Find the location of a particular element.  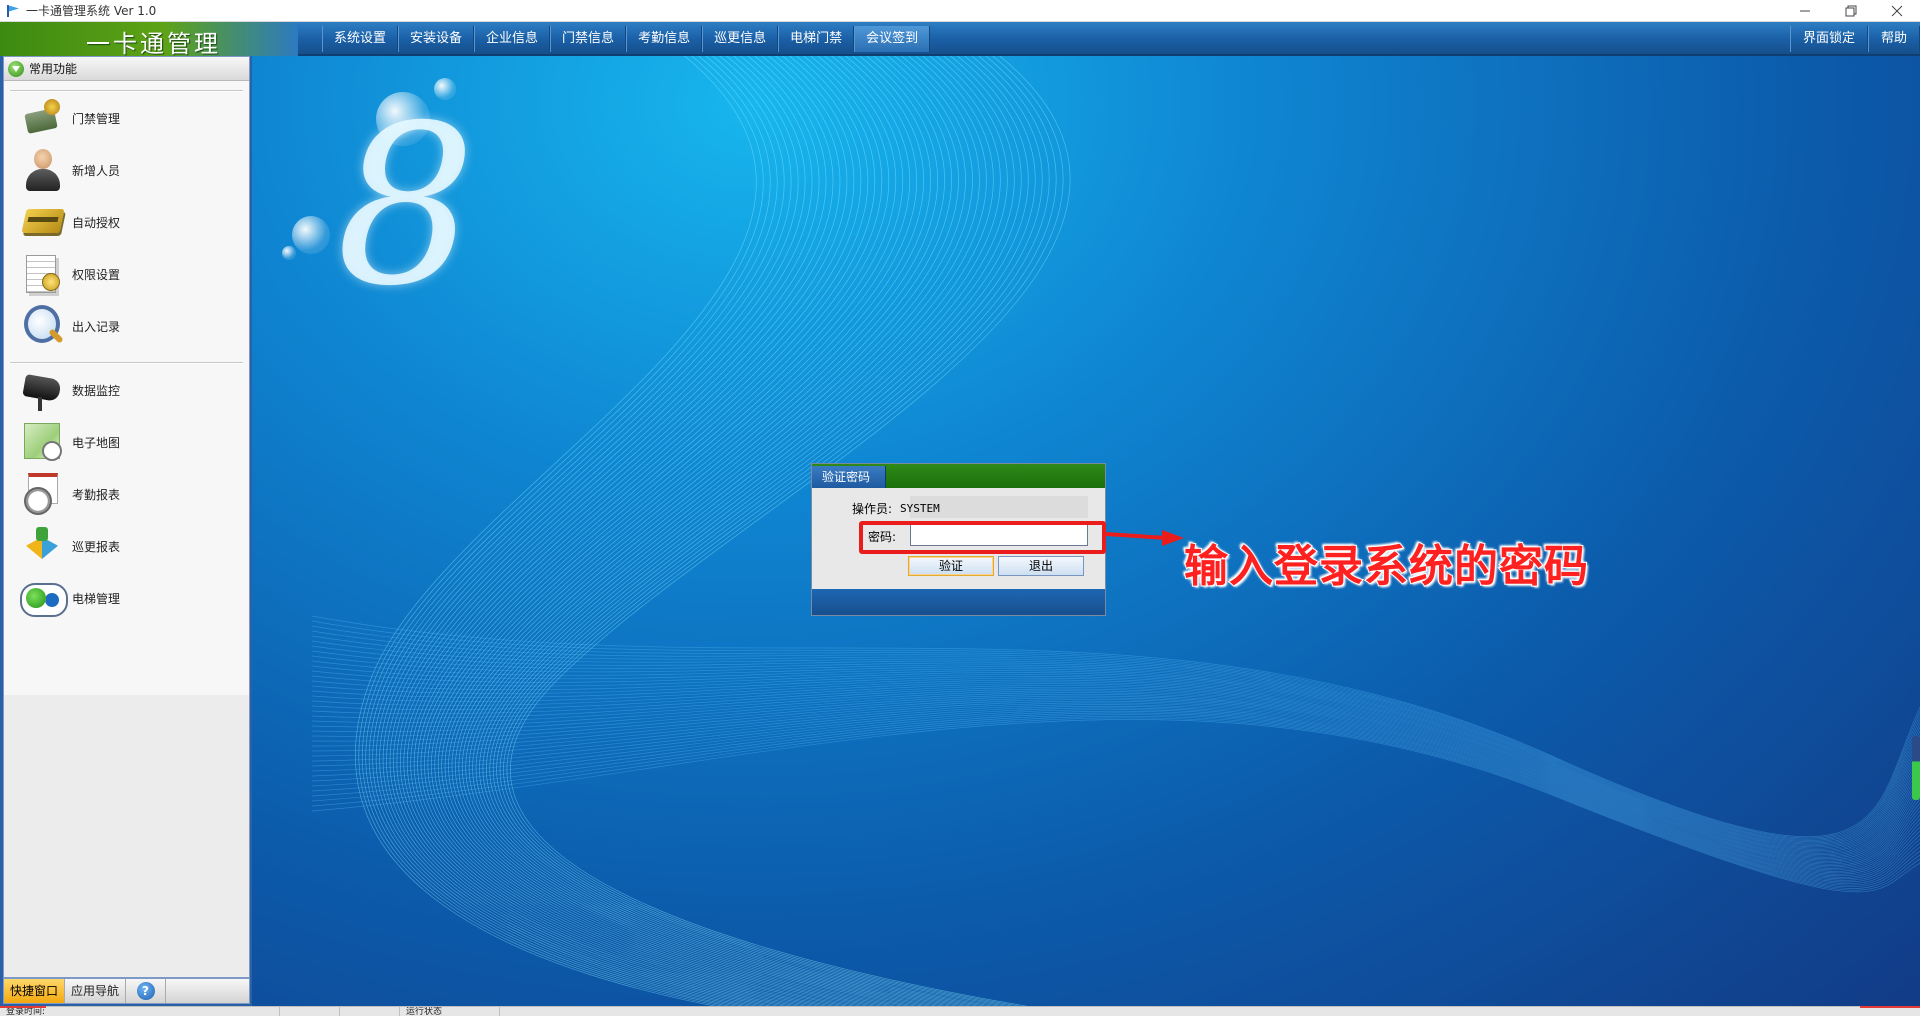

brand-logo-8: 8 is located at coordinates (406, 206).